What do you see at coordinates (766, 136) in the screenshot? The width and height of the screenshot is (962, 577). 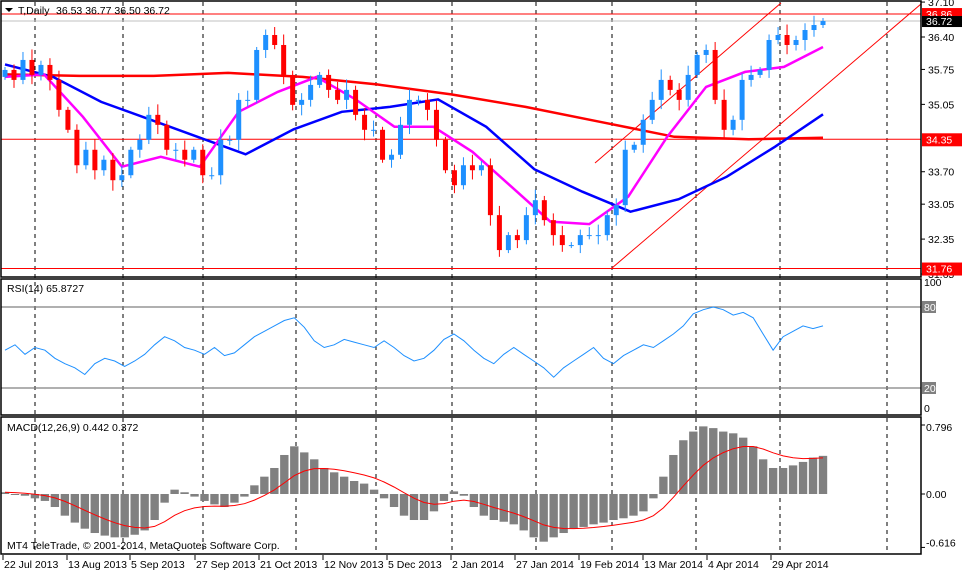 I see `channel-lower-line` at bounding box center [766, 136].